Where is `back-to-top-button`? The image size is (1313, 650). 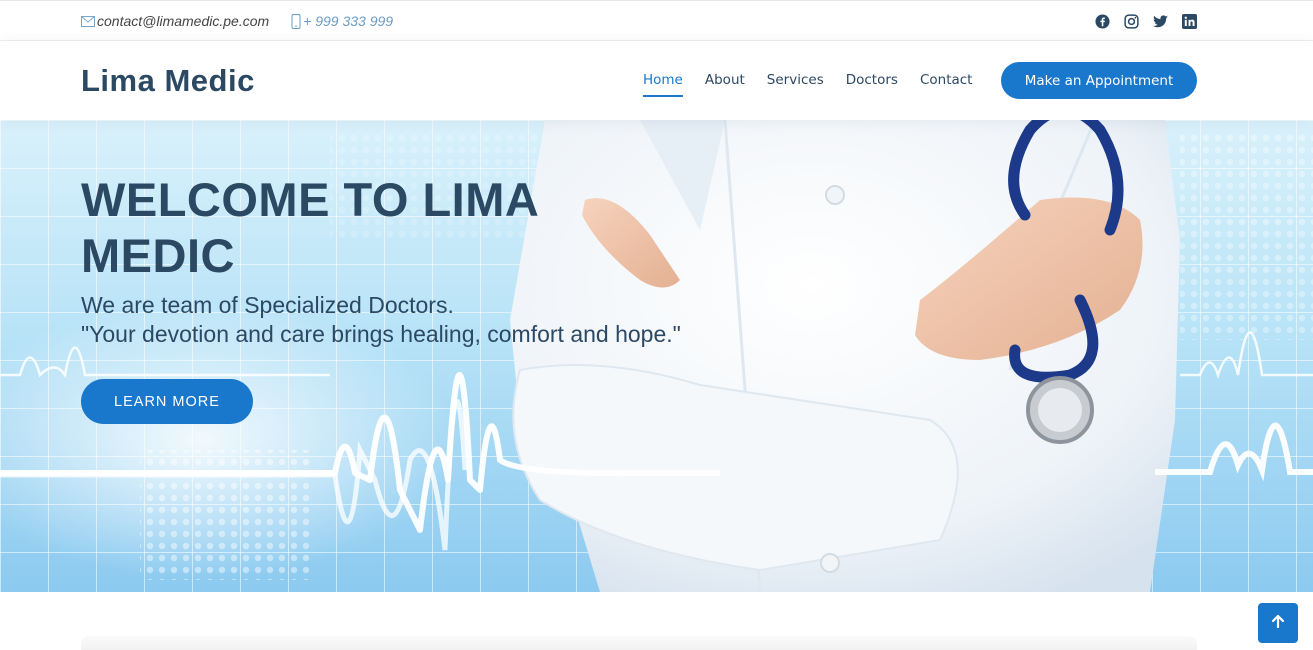
back-to-top-button is located at coordinates (1278, 623).